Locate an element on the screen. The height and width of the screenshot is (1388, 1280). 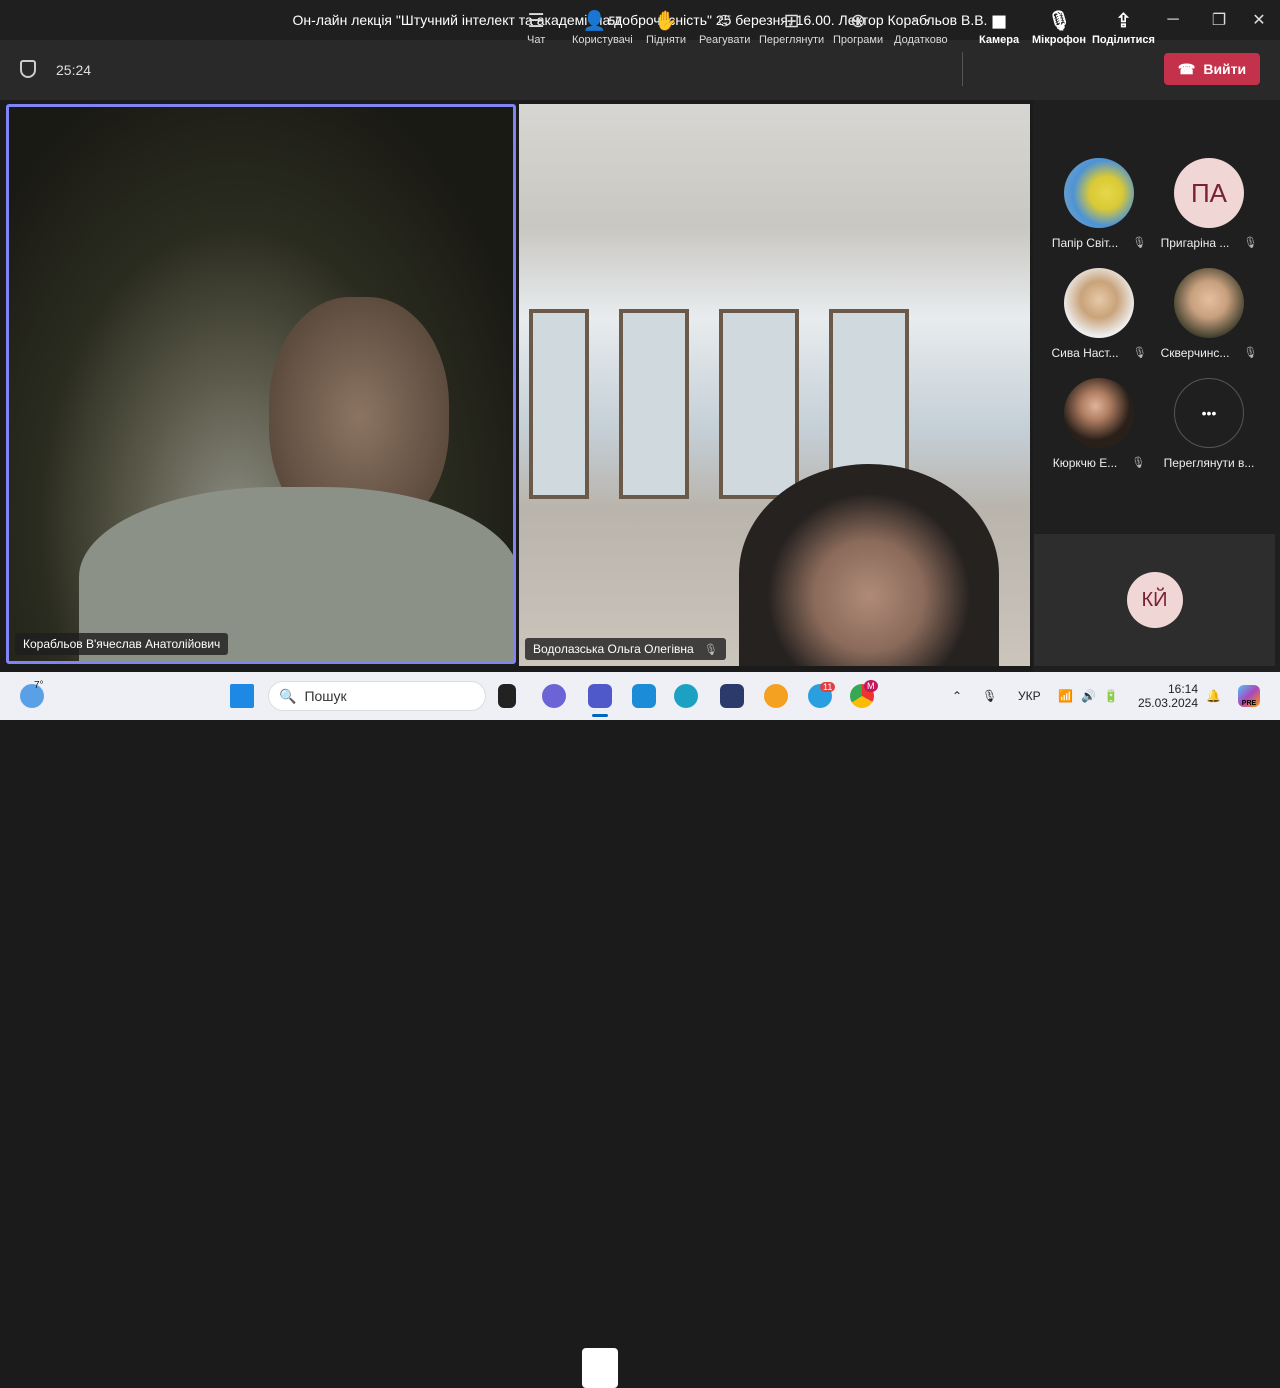
mic-muted-tray-icon: 🎙 is located at coordinates (989, 696).